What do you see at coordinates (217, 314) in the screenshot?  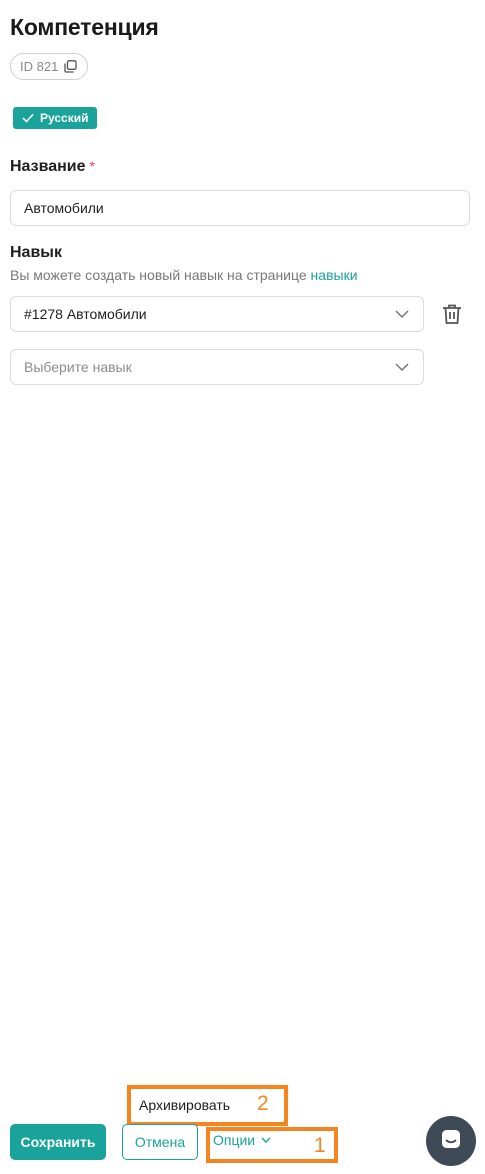 I see `skill-select: #1278 Автомобили` at bounding box center [217, 314].